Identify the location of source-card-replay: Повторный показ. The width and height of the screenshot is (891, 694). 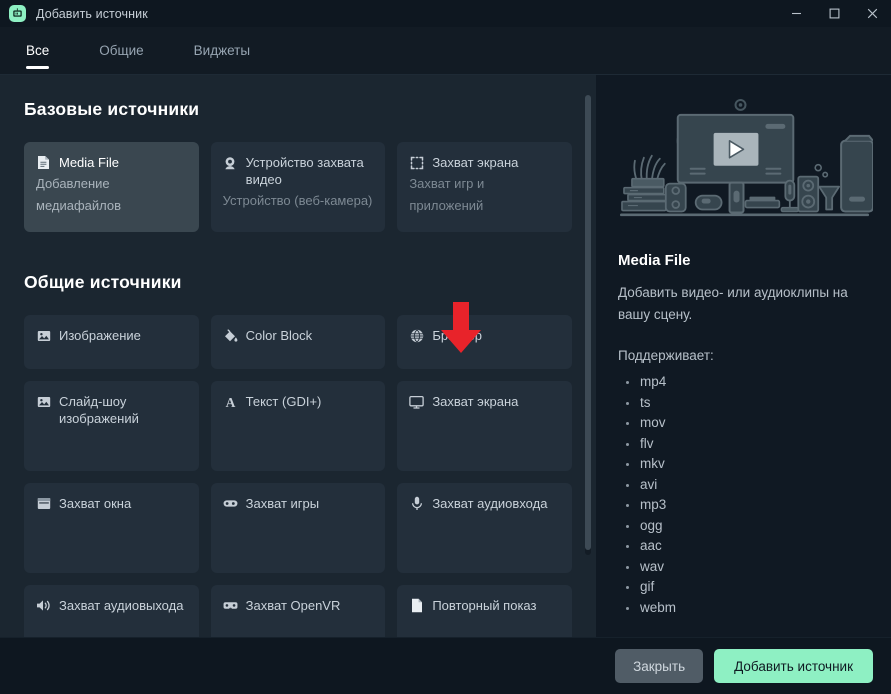
(484, 611).